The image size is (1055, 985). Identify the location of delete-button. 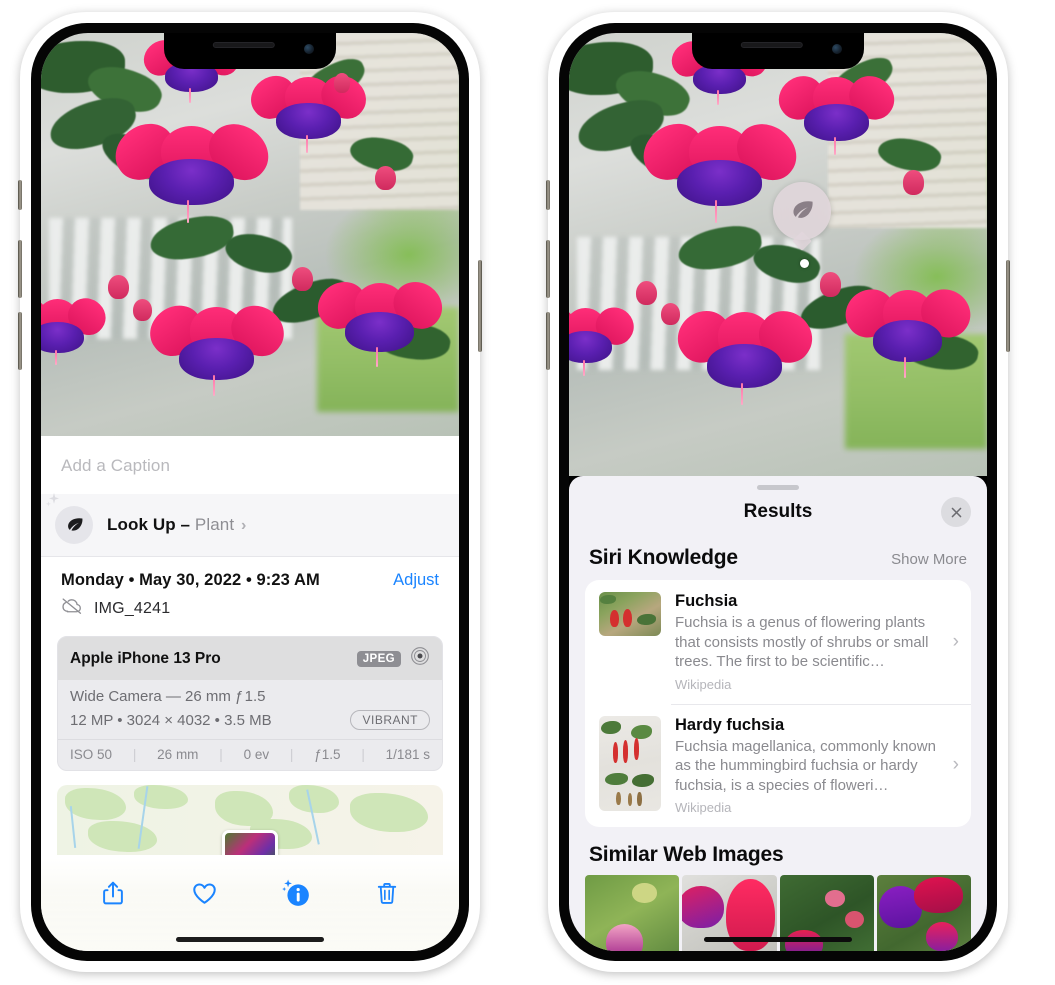
(387, 893).